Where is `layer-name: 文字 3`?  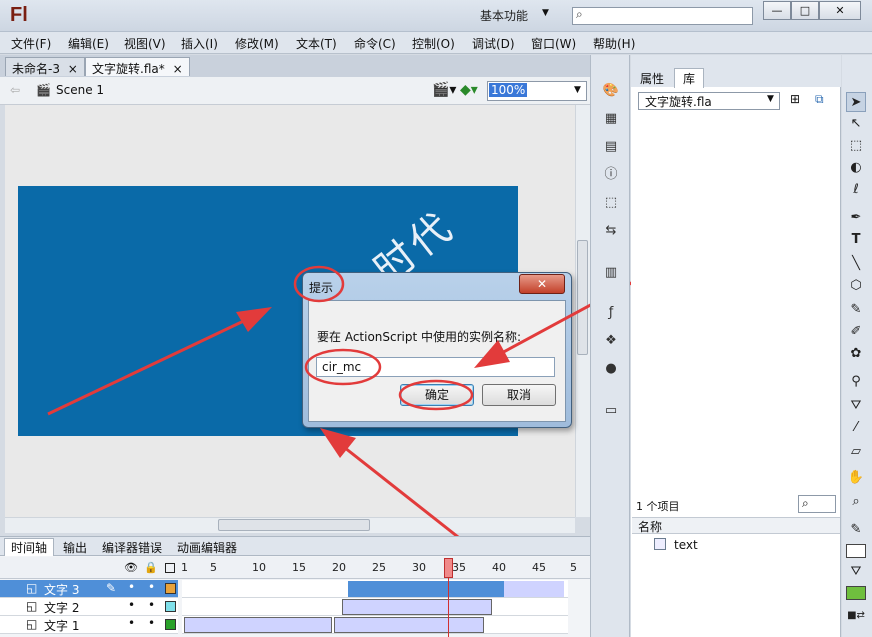
layer-name: 文字 3 is located at coordinates (61, 589).